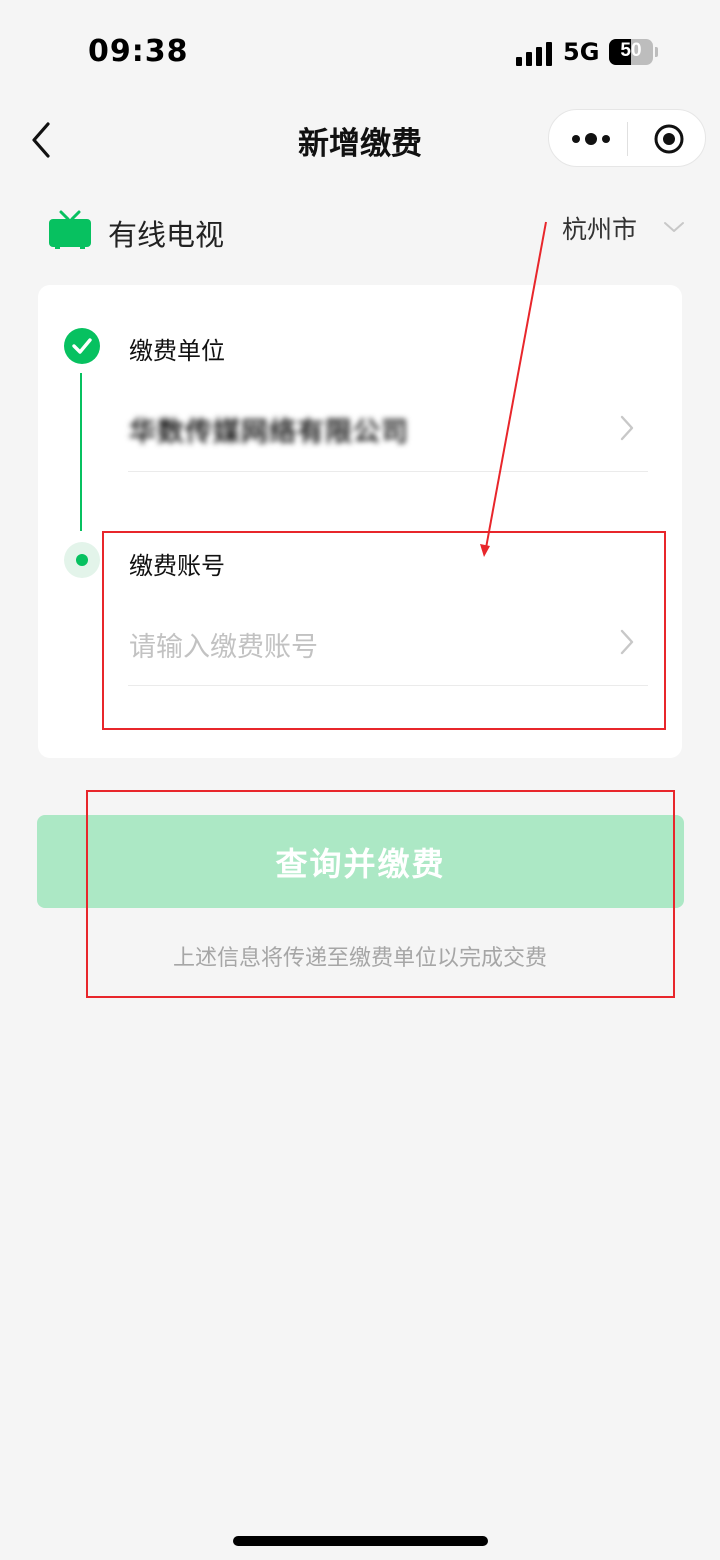 This screenshot has height=1560, width=720. I want to click on network-type: 5G, so click(581, 52).